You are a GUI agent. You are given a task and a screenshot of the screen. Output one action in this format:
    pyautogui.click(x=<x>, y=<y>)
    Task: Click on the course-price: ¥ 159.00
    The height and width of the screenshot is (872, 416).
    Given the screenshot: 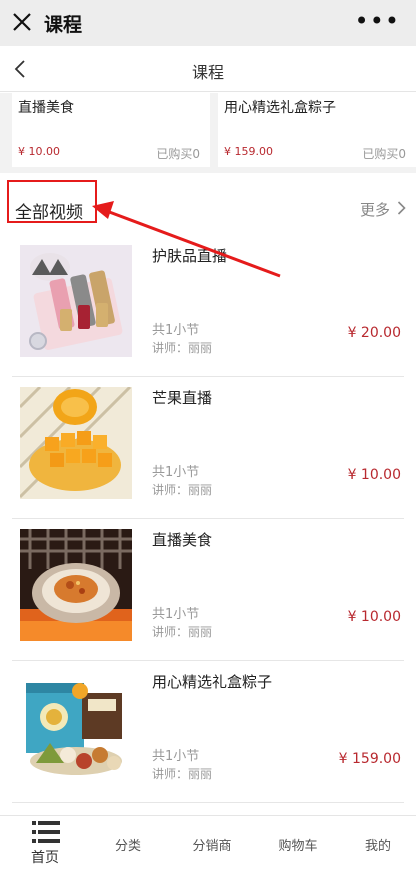 What is the action you would take?
    pyautogui.click(x=369, y=759)
    